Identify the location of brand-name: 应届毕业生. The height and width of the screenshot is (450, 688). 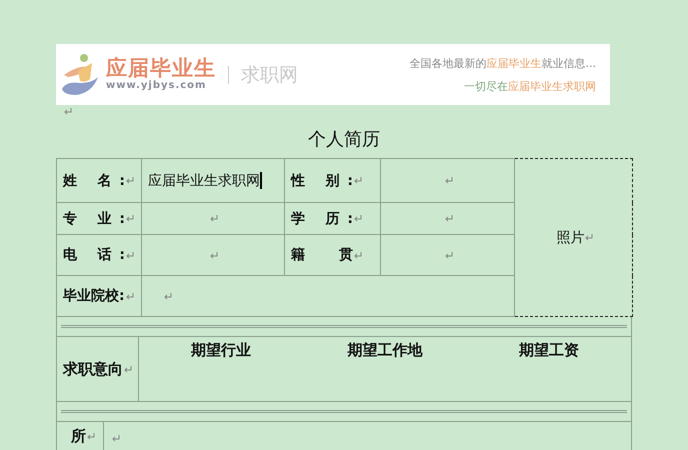
(161, 68).